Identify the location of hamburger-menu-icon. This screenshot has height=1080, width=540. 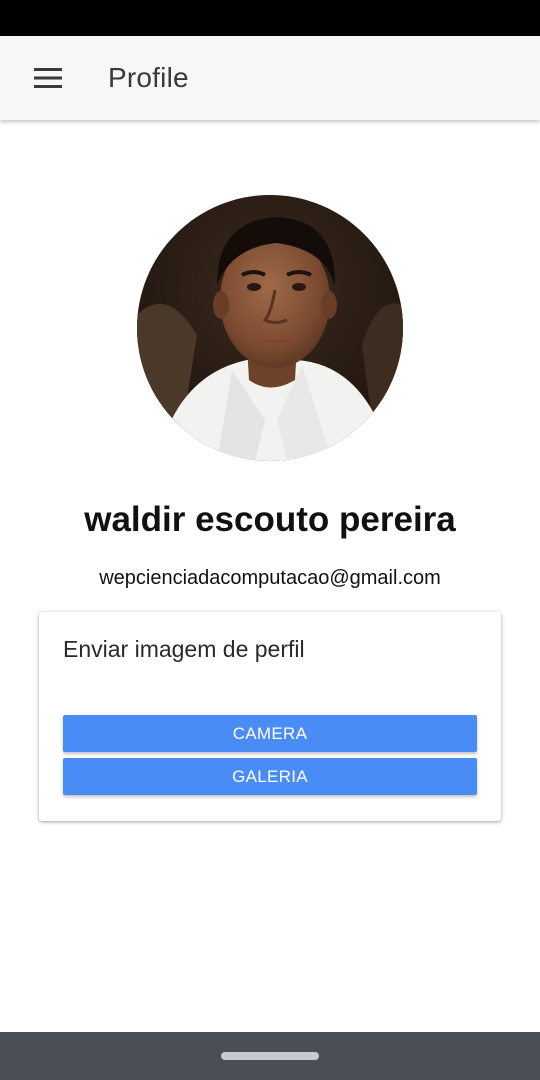
(48, 78).